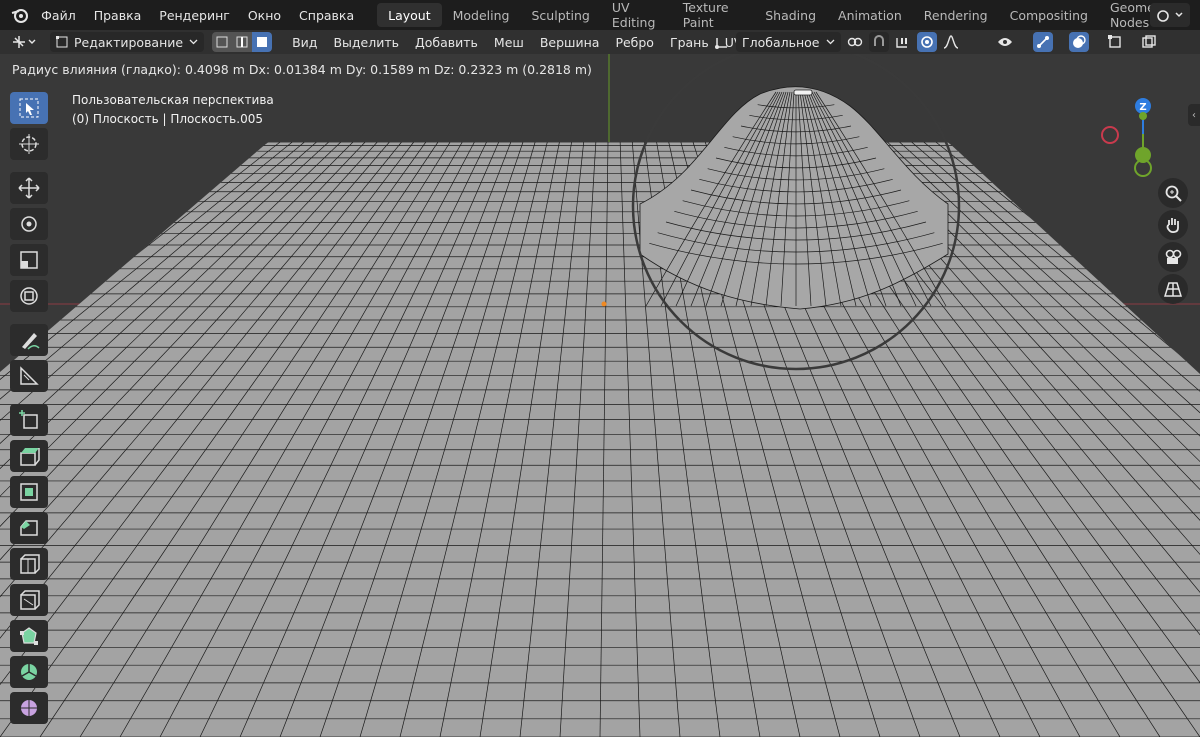  I want to click on object-name-label: (0) Плоскость | Плоскость.005, so click(167, 119).